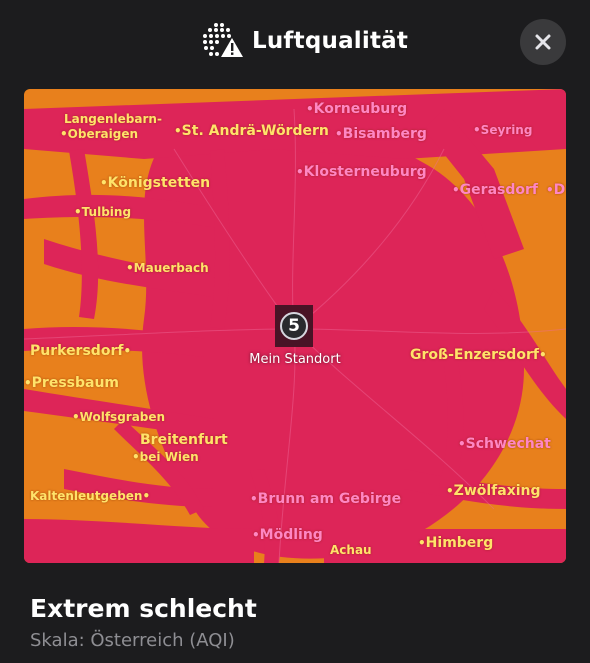  I want to click on place-label: •Bisamberg, so click(381, 134).